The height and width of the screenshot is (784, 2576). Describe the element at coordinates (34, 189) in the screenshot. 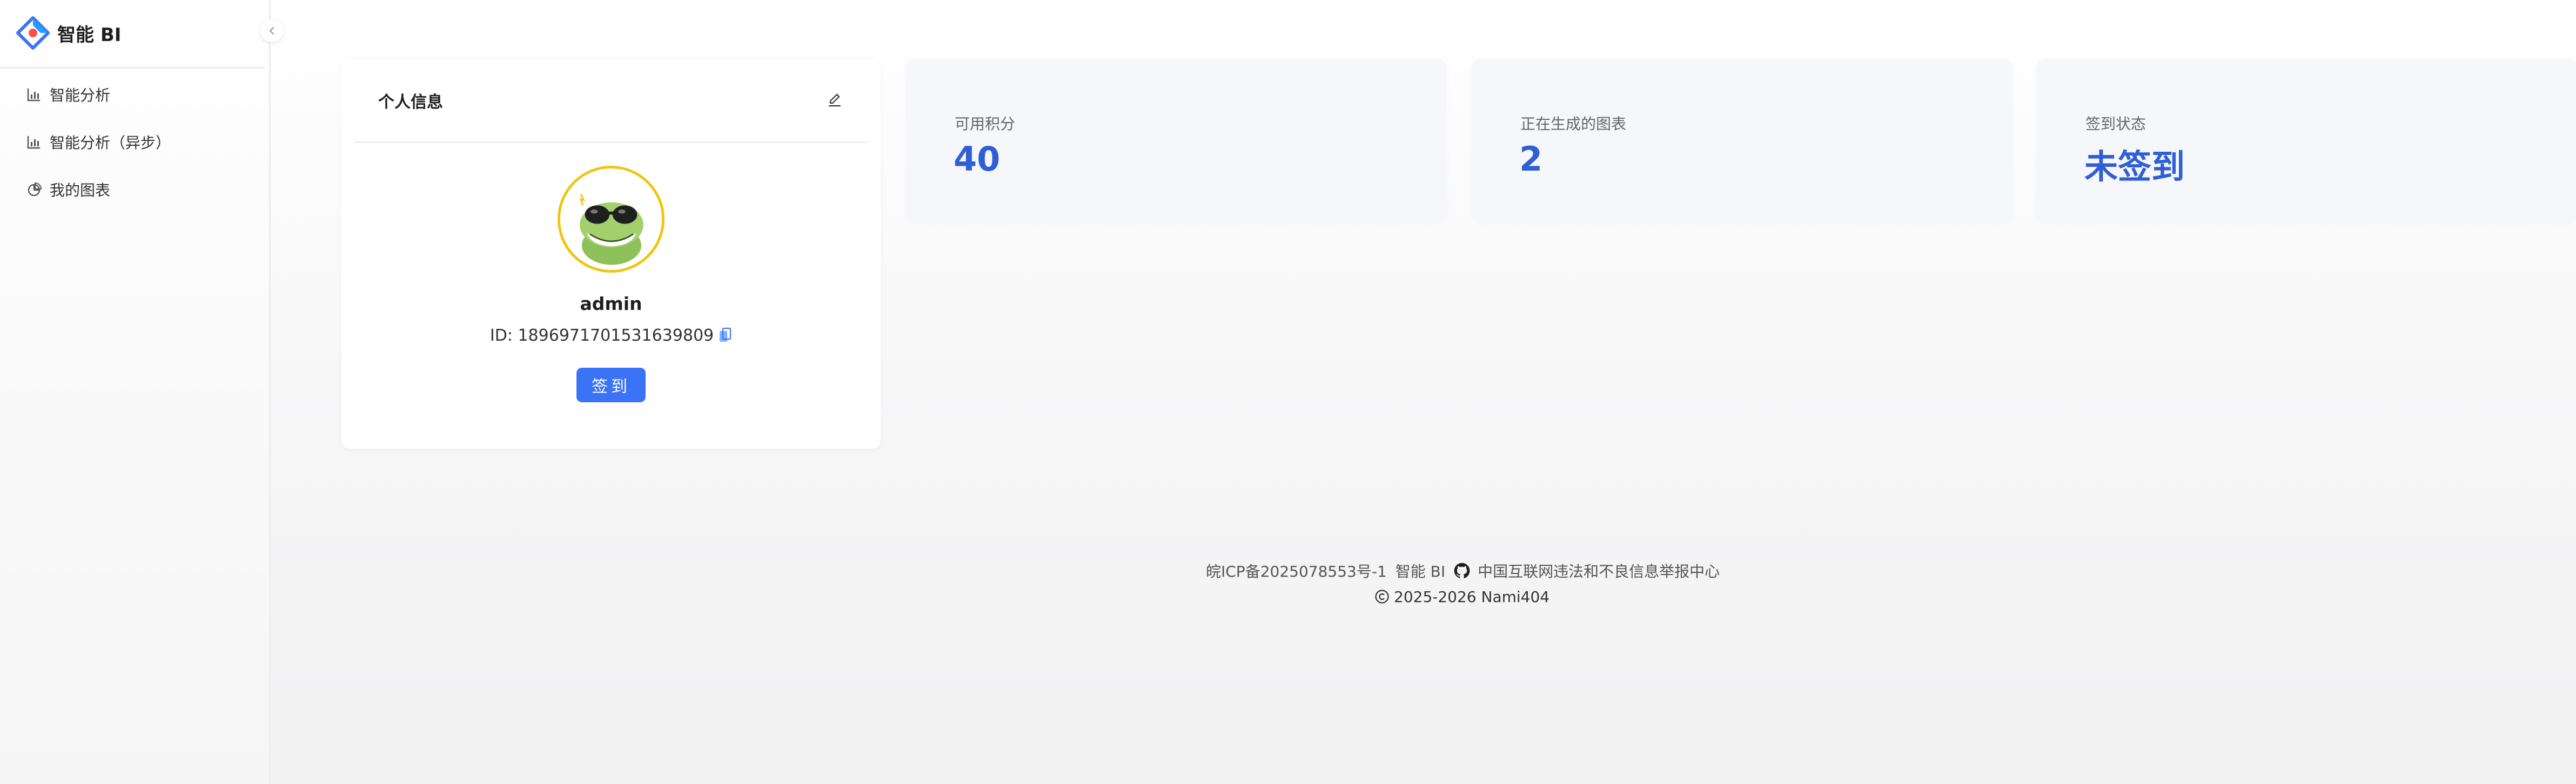

I see `pie-chart-icon` at that location.